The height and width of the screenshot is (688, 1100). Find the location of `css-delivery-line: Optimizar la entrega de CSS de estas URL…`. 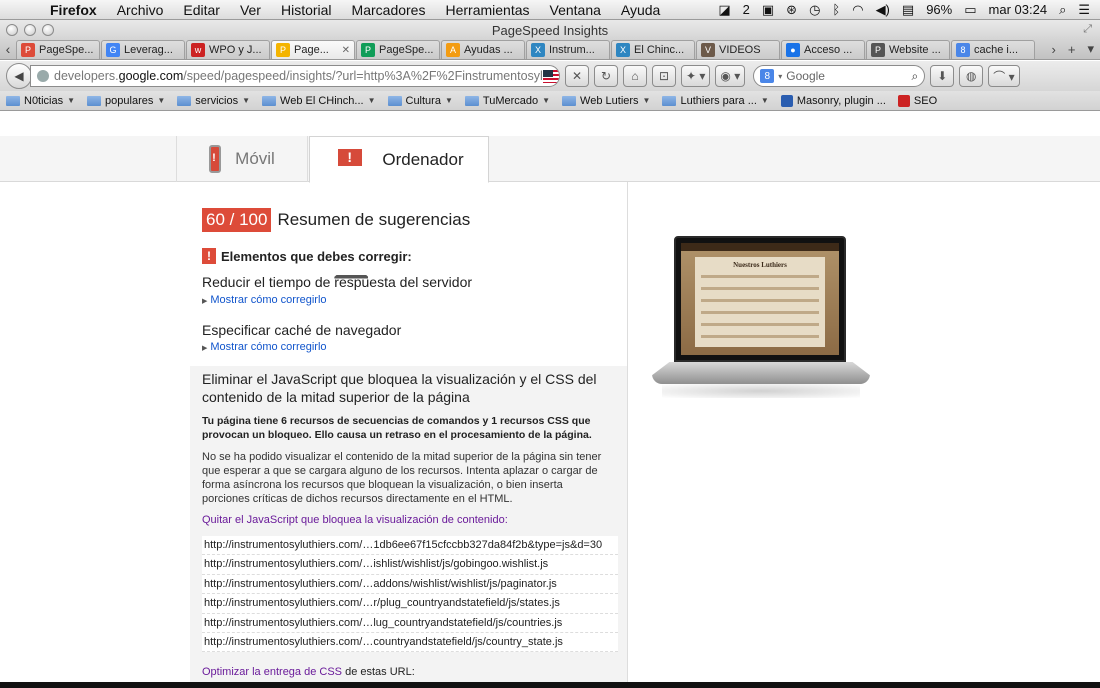

css-delivery-line: Optimizar la entrega de CSS de estas URL… is located at coordinates (308, 672).